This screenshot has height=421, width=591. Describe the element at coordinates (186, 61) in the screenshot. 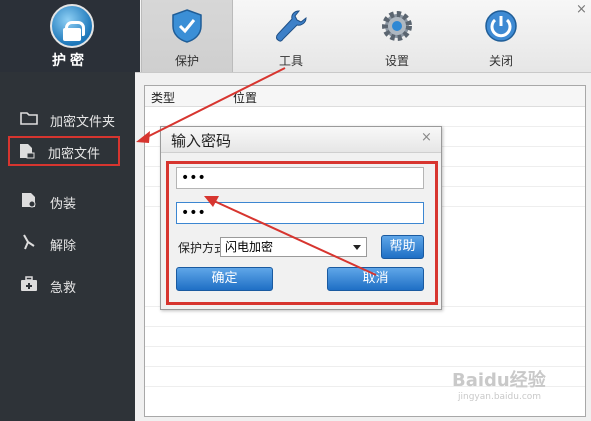

I see `tab-protect-label: 保护` at that location.